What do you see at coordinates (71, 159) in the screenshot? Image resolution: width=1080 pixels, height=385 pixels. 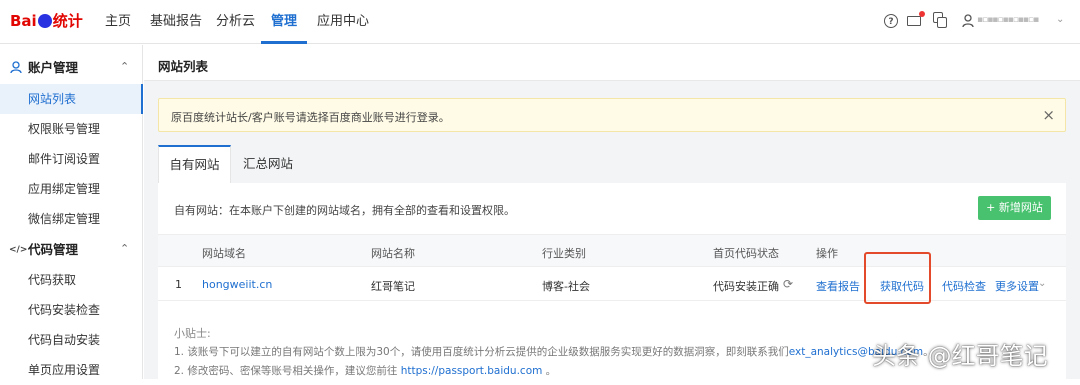 I see `sidebar-item-email-subscription: 邮件订阅设置` at bounding box center [71, 159].